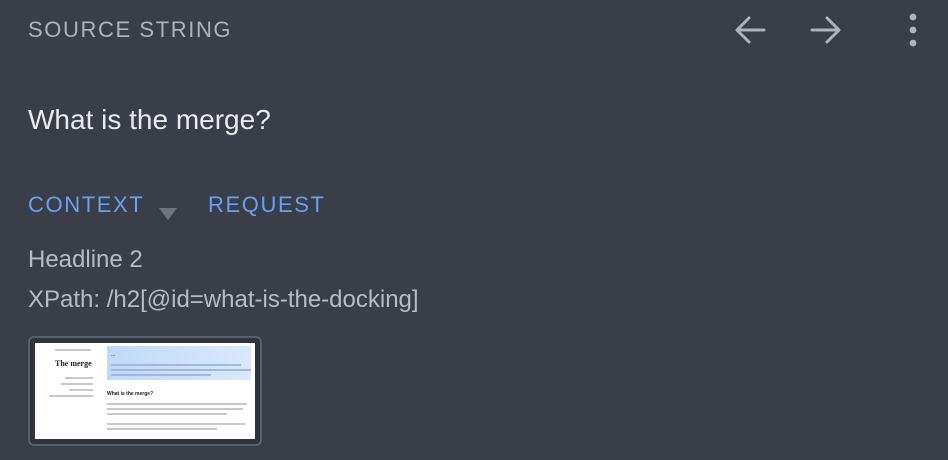 This screenshot has height=460, width=948. I want to click on thumbnail-sidebar: The merge, so click(68, 391).